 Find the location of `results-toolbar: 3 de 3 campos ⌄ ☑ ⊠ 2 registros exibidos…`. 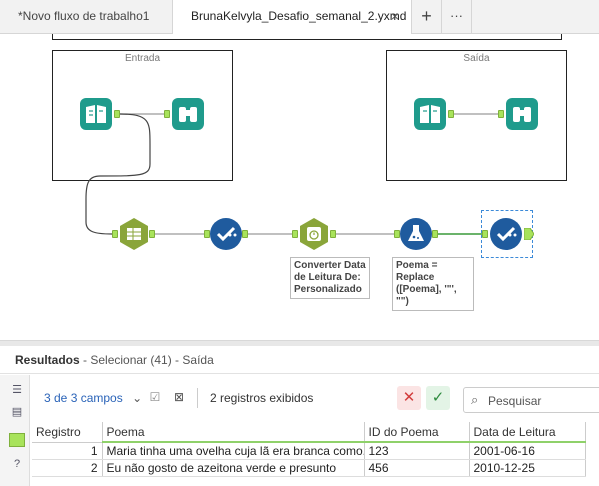

results-toolbar: 3 de 3 campos ⌄ ☑ ⊠ 2 registros exibidos… is located at coordinates (315, 397).